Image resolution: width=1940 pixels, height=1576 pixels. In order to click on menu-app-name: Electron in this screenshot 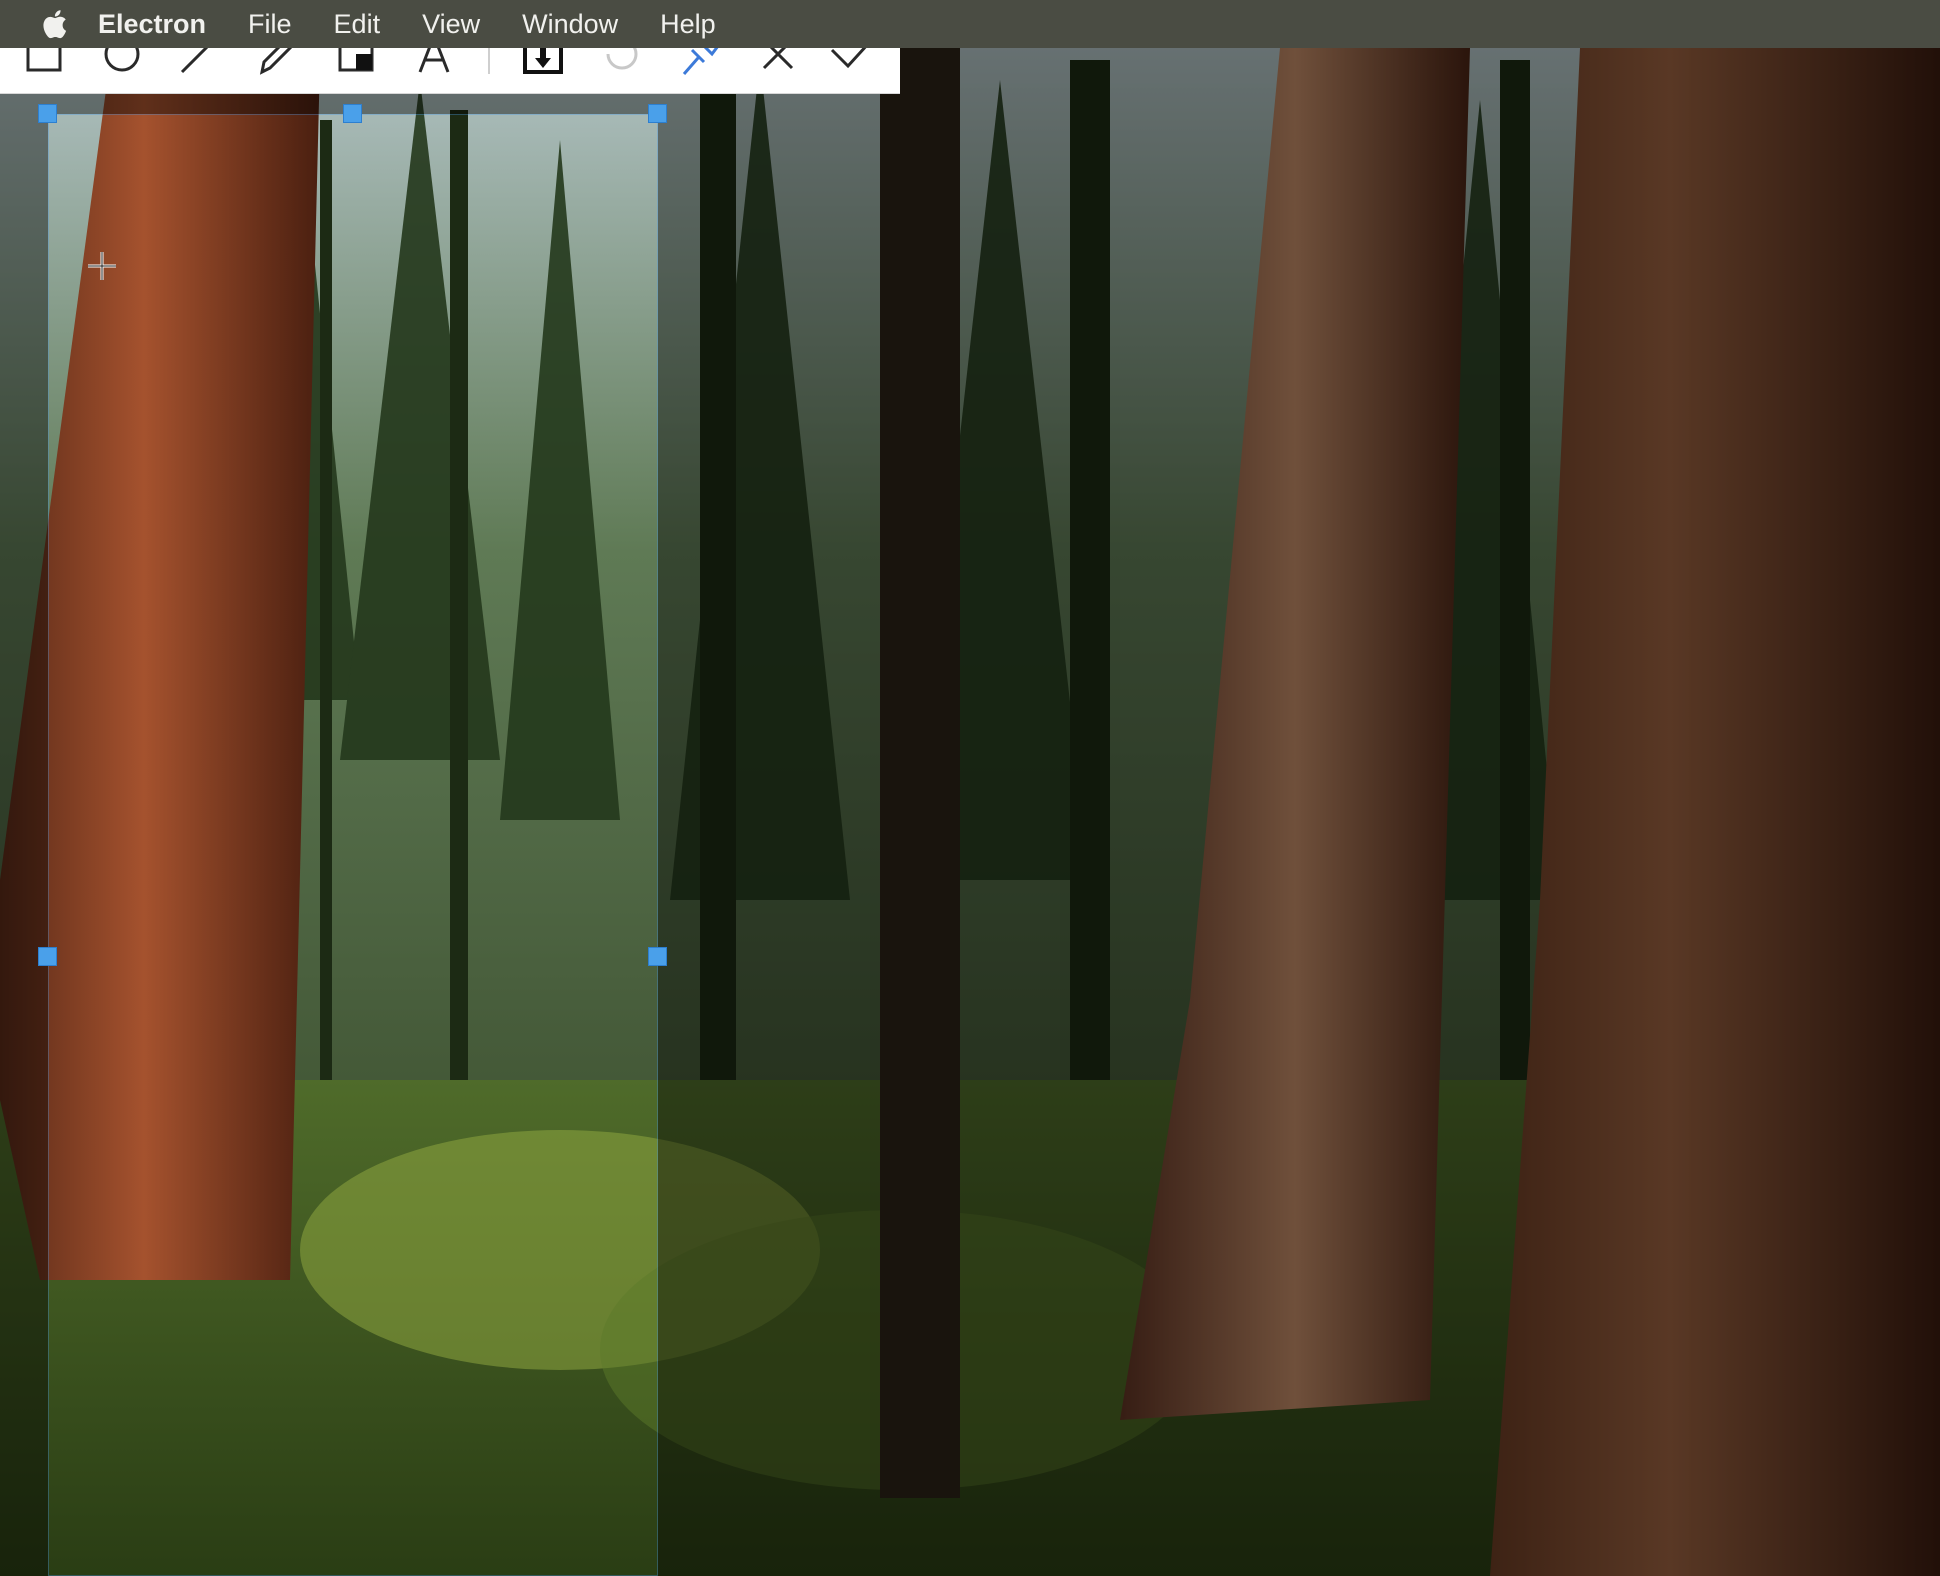, I will do `click(152, 24)`.